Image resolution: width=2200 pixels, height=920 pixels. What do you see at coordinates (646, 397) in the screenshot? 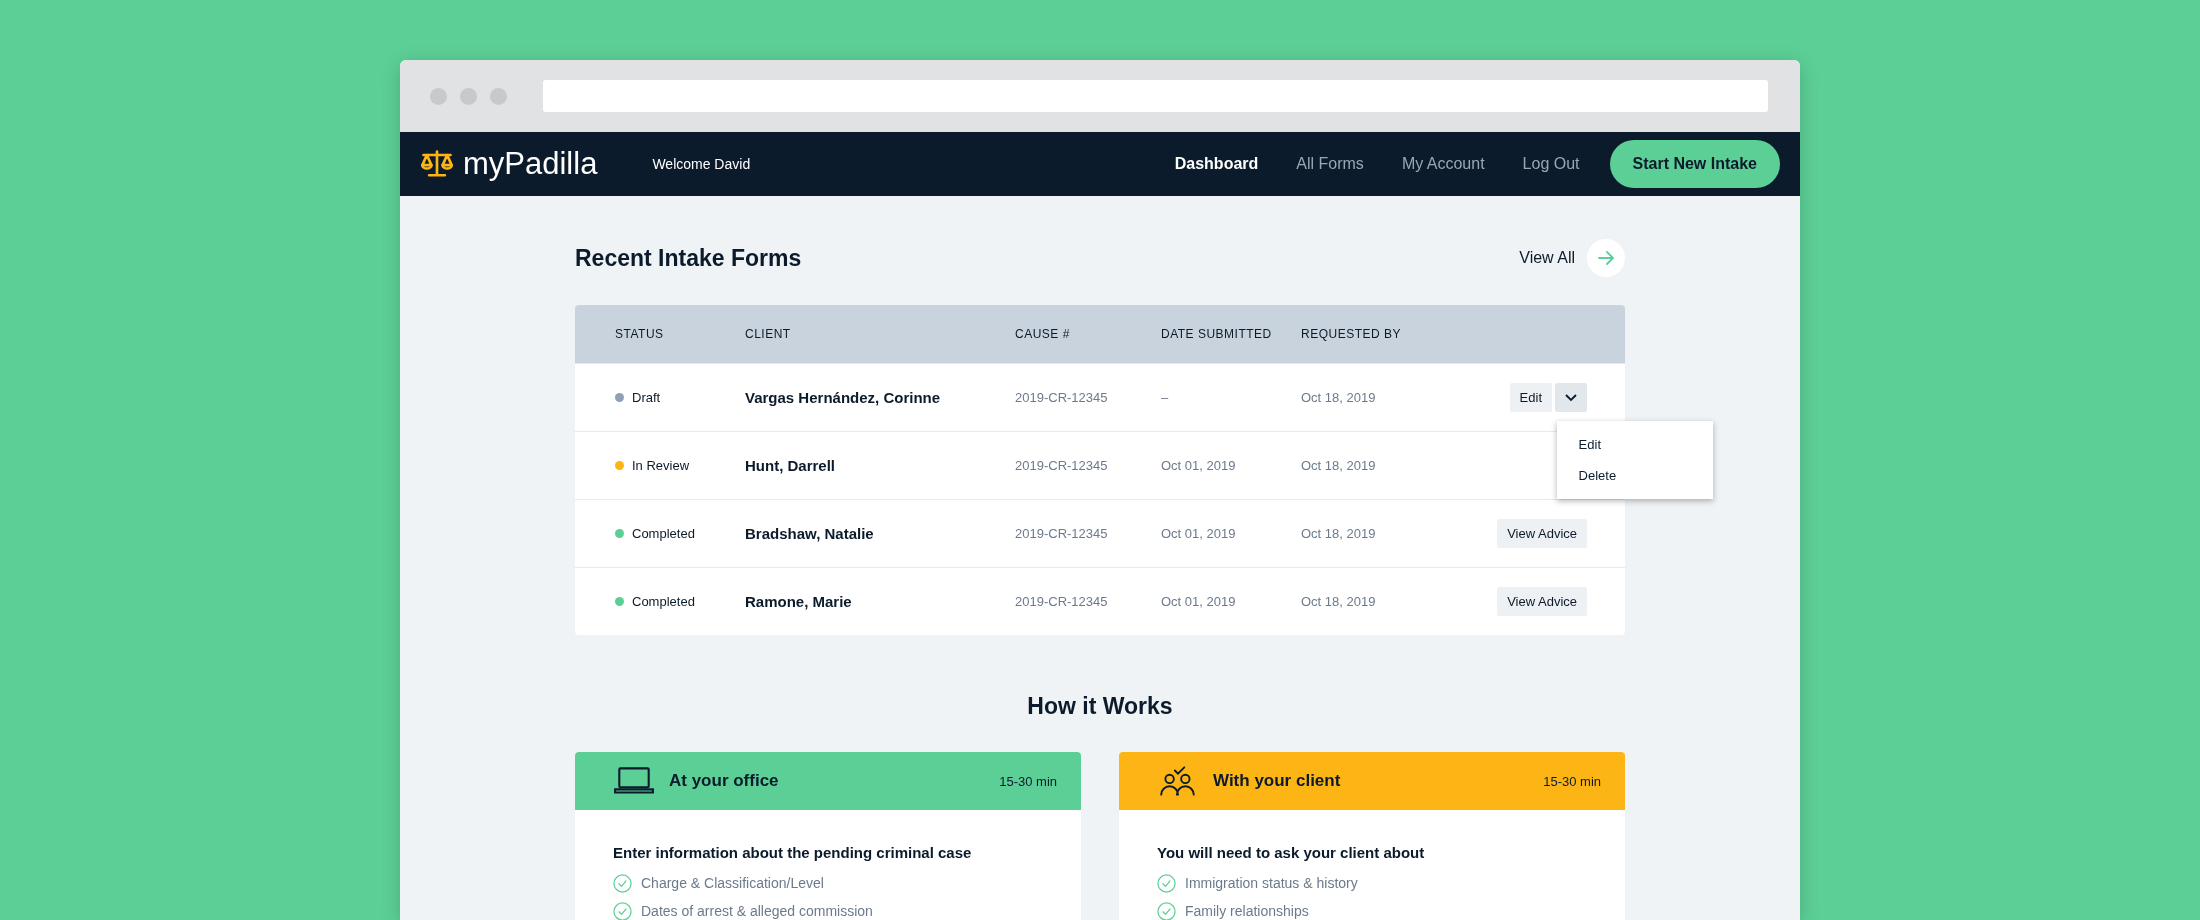
I see `status-text: Draft` at bounding box center [646, 397].